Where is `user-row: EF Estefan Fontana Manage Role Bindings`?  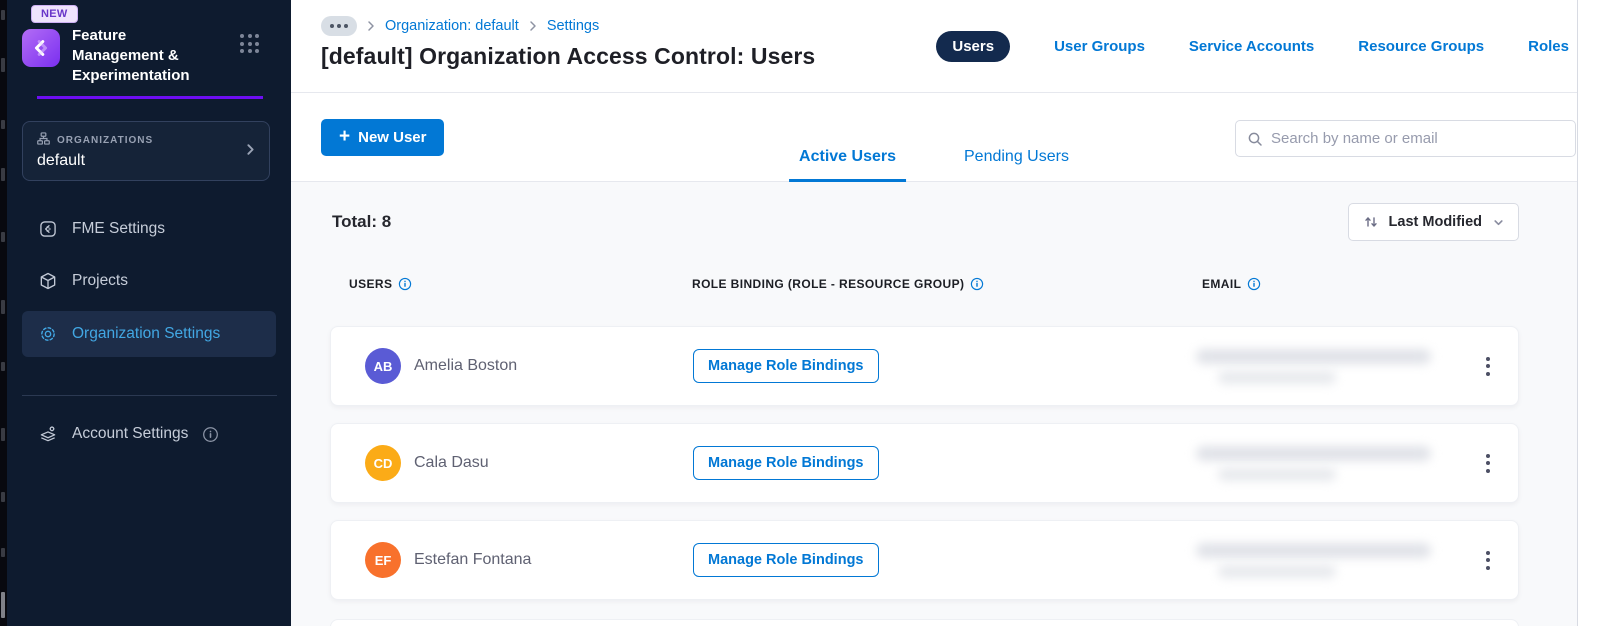
user-row: EF Estefan Fontana Manage Role Bindings is located at coordinates (924, 560).